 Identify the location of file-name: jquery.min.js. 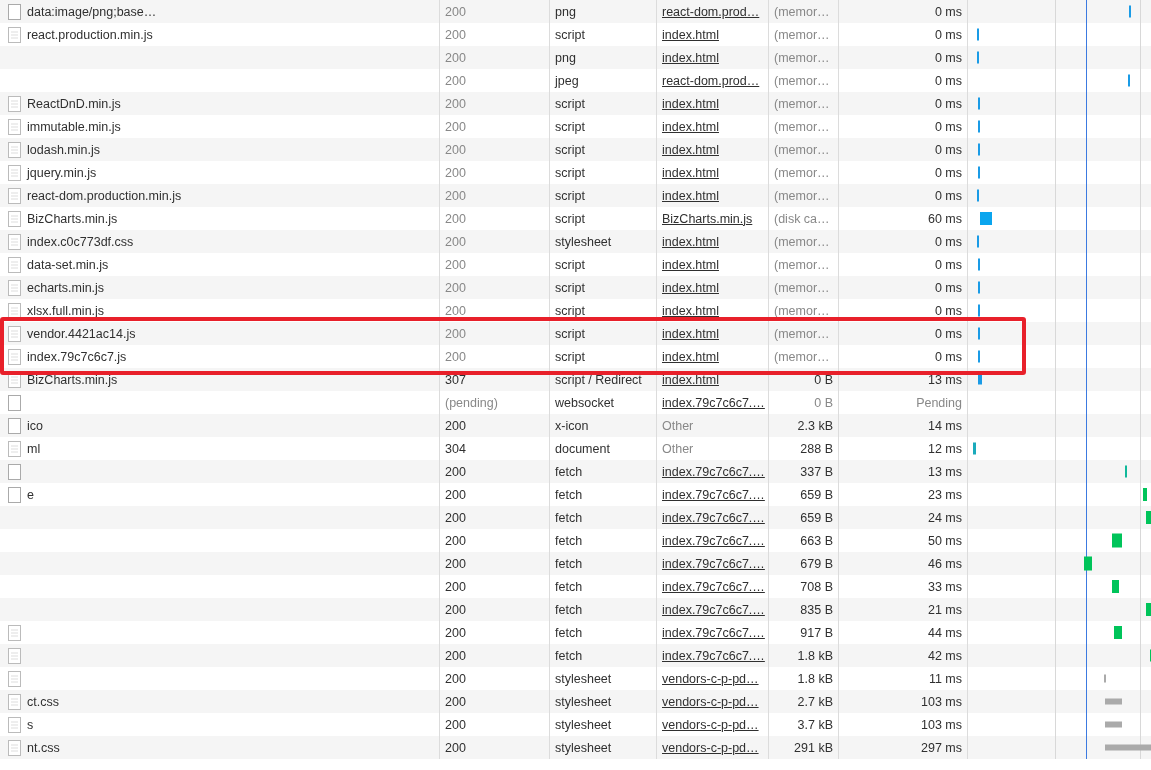
(62, 172).